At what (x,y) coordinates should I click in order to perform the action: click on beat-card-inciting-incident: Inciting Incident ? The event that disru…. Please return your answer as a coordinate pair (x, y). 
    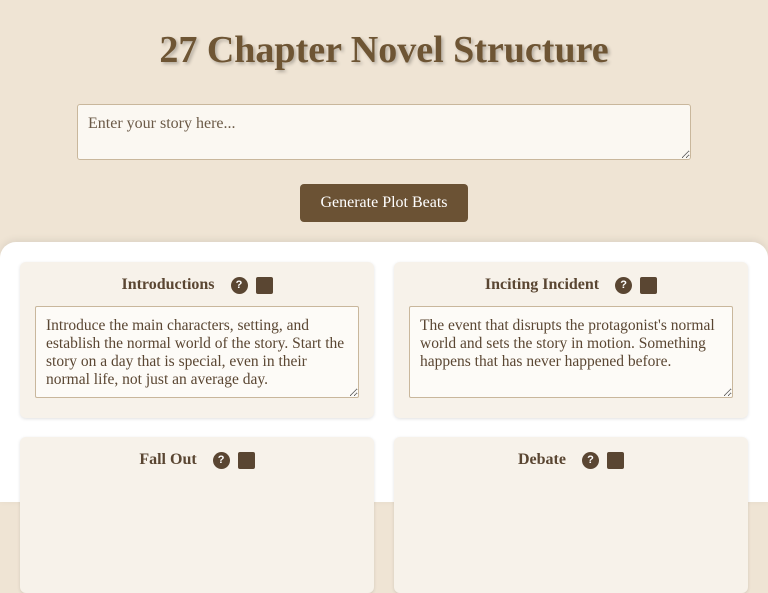
    Looking at the image, I should click on (571, 340).